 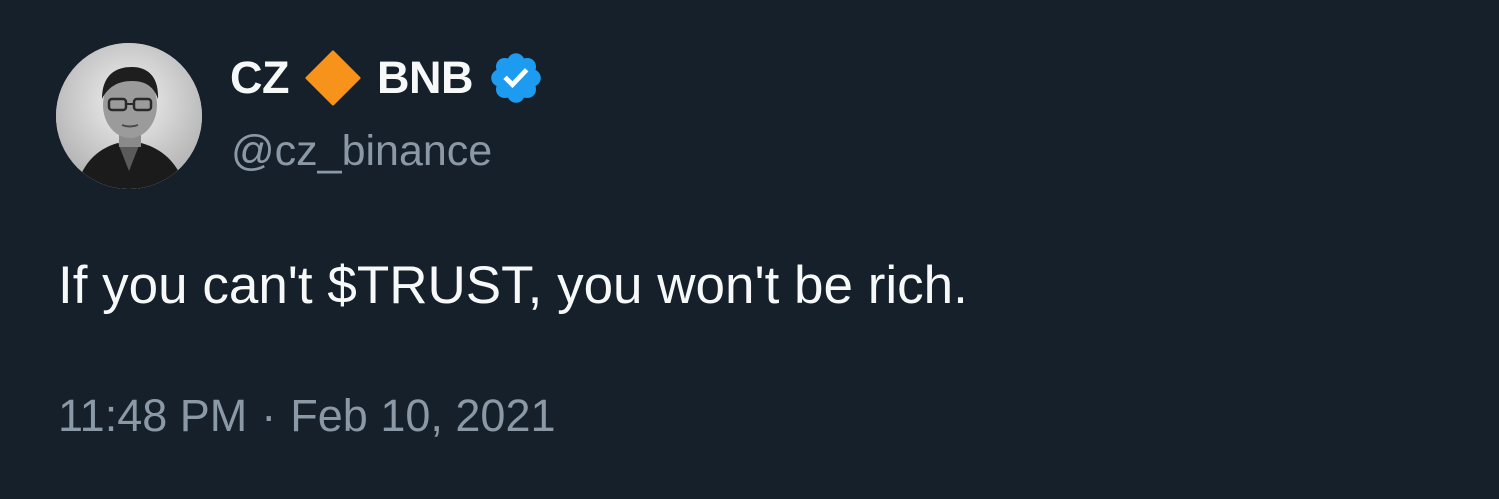 What do you see at coordinates (152, 416) in the screenshot?
I see `tweet-time: 11:48 PM` at bounding box center [152, 416].